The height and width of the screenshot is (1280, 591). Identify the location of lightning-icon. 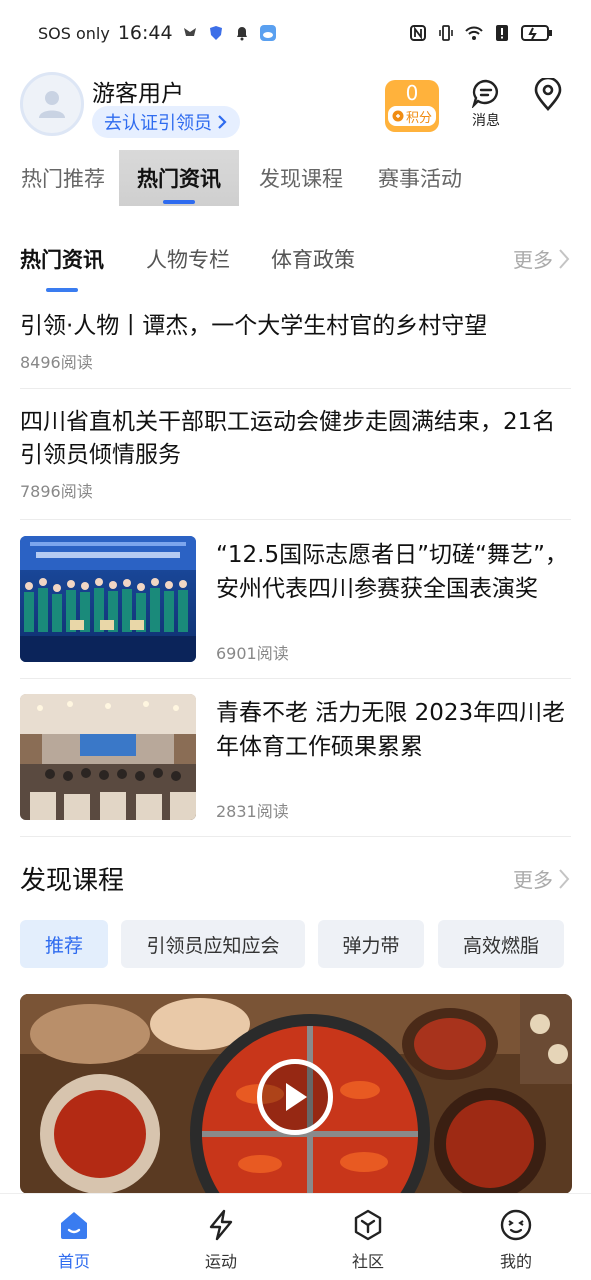
(221, 1225).